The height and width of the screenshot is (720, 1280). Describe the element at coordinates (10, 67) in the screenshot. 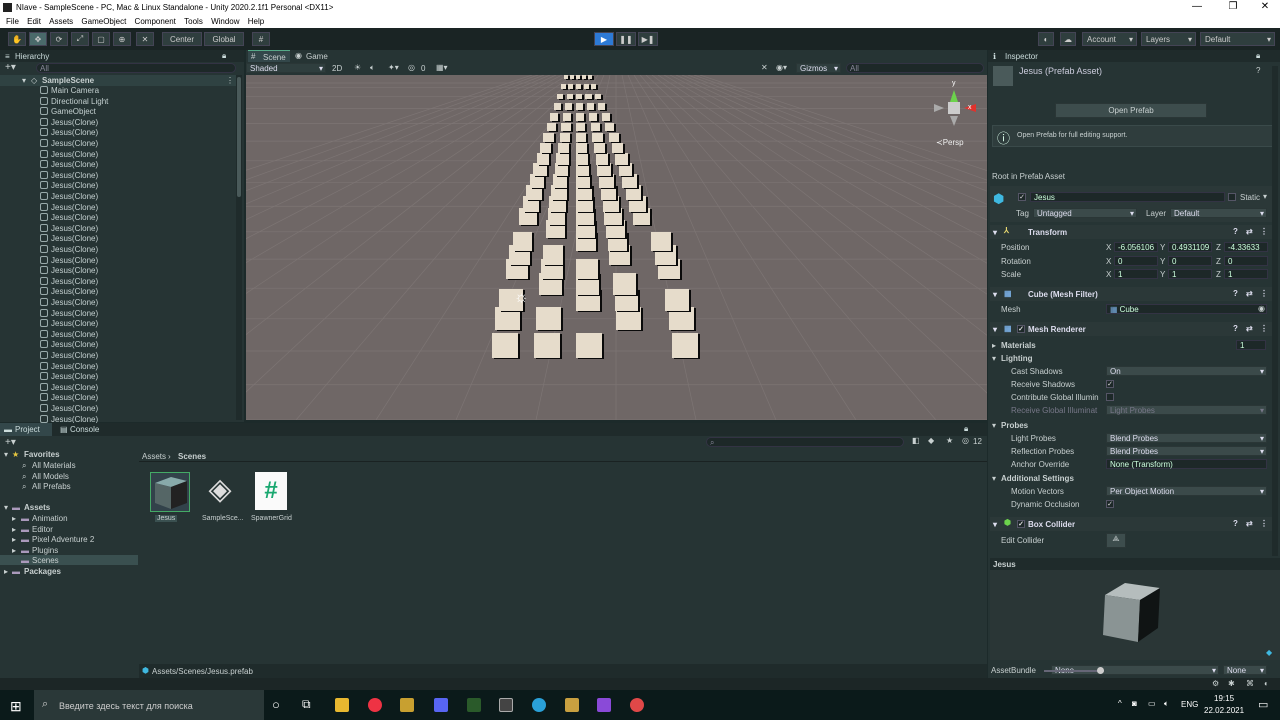

I see `add-icon: +▾` at that location.